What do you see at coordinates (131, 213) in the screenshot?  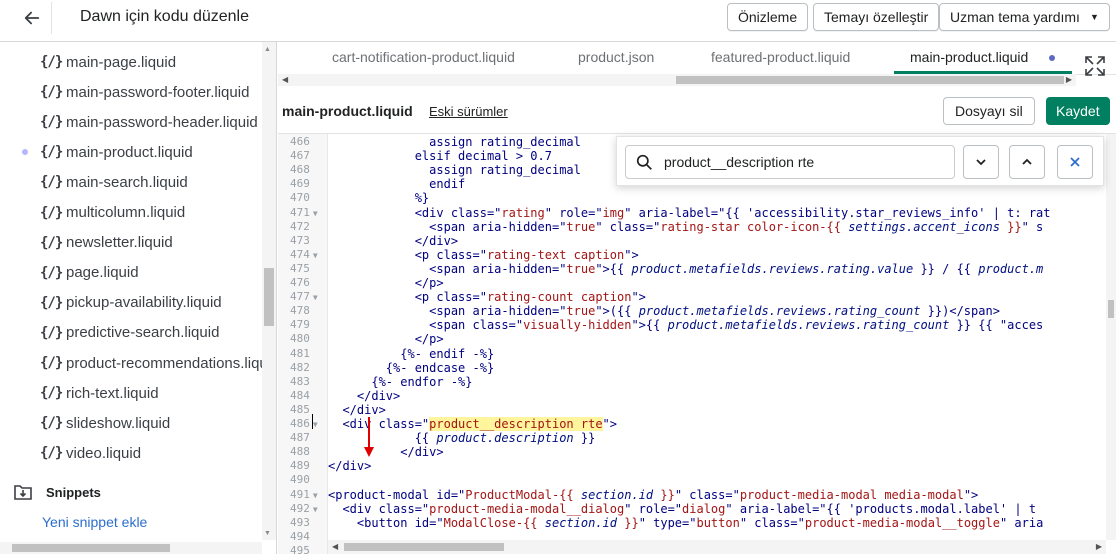 I see `sidebar-file-item: {/} multicolumn.liquid` at bounding box center [131, 213].